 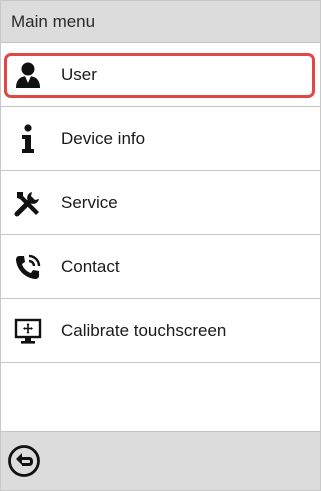 I want to click on menu-item-contact: Contact, so click(x=160, y=267).